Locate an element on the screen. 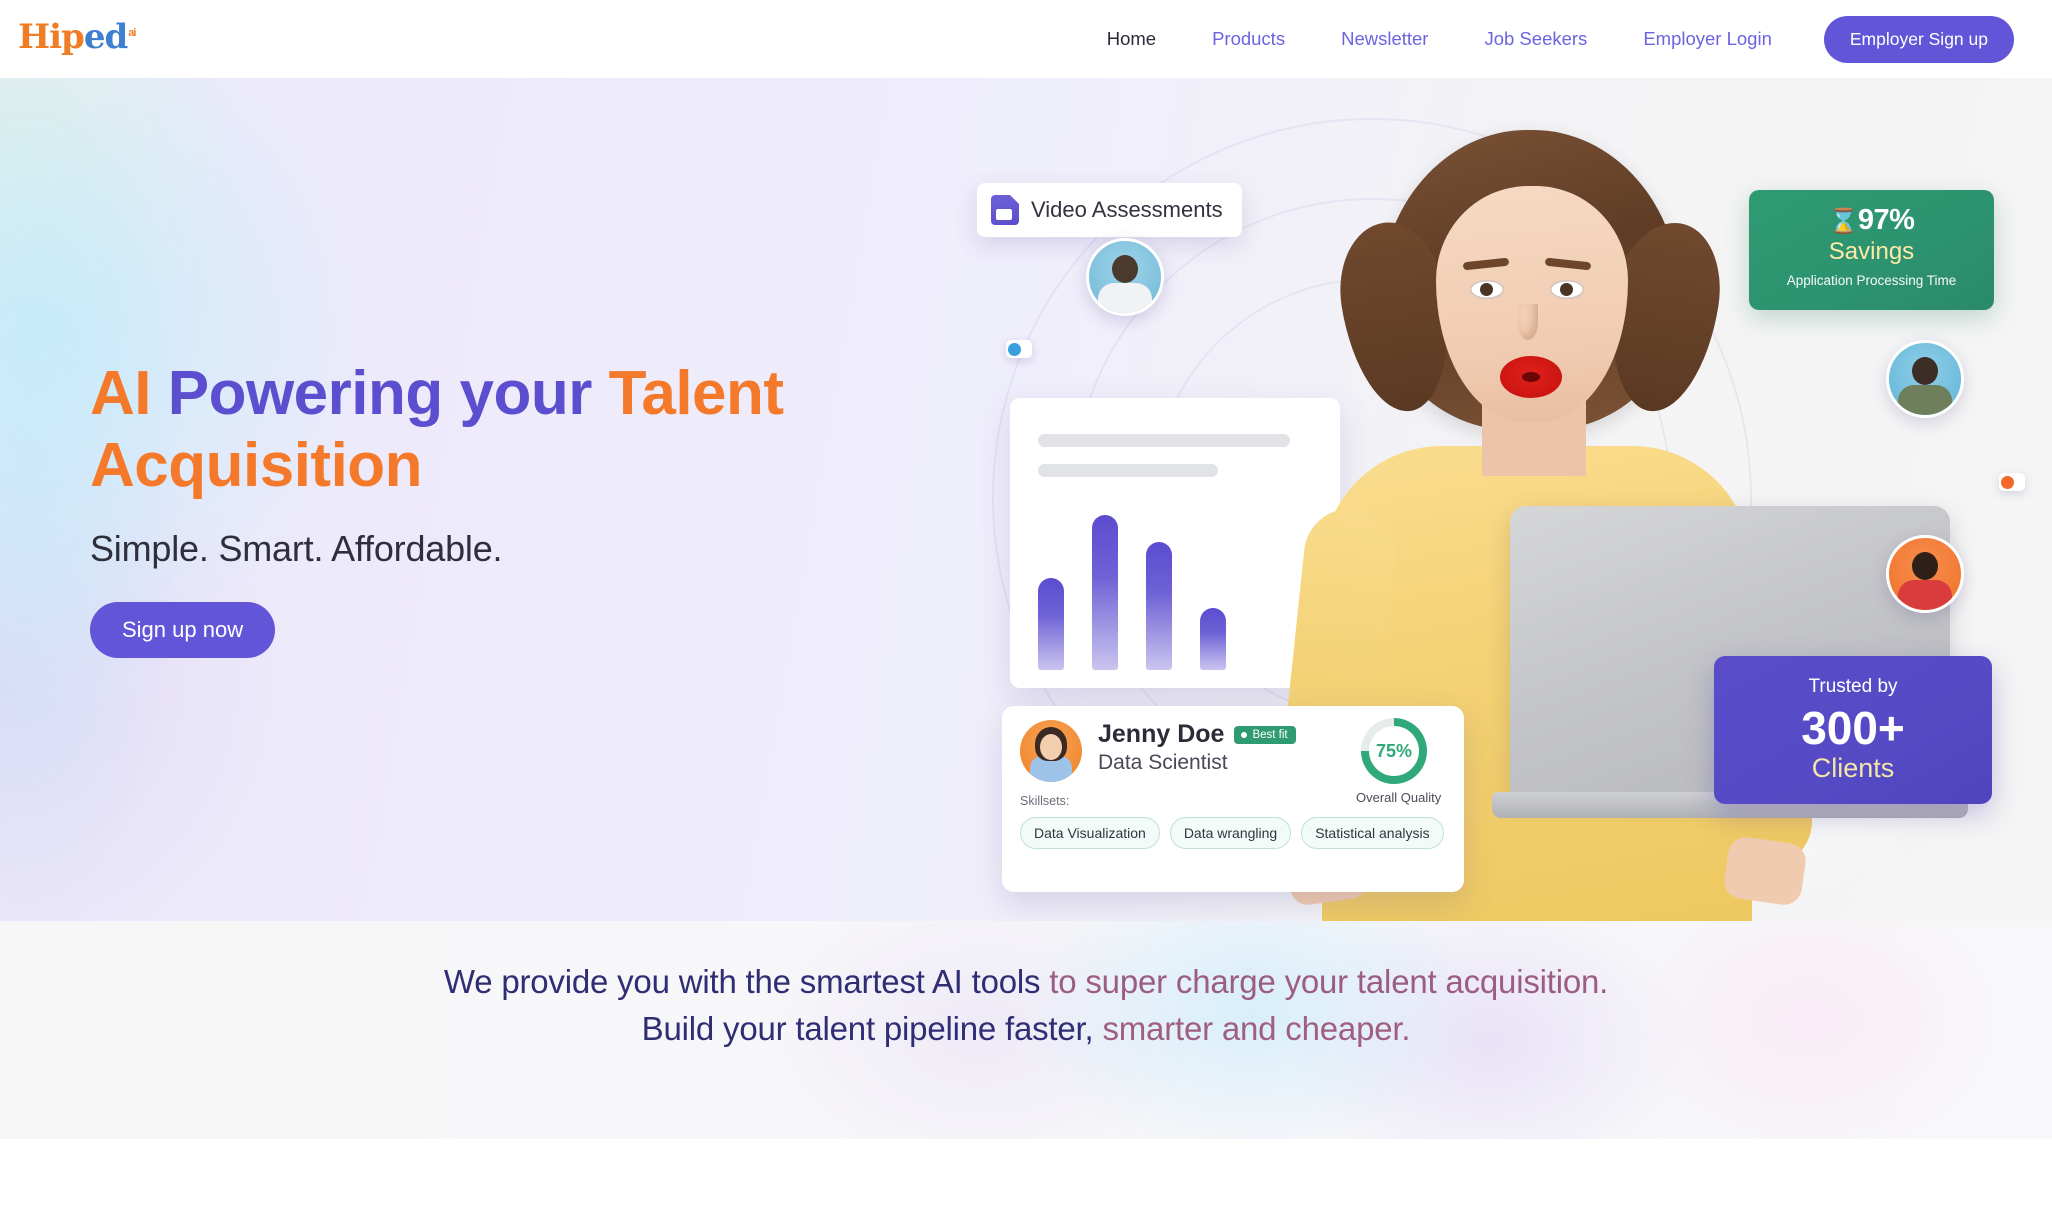 Image resolution: width=2052 pixels, height=1231 pixels. hourglass-icon: ⌛ is located at coordinates (1843, 221).